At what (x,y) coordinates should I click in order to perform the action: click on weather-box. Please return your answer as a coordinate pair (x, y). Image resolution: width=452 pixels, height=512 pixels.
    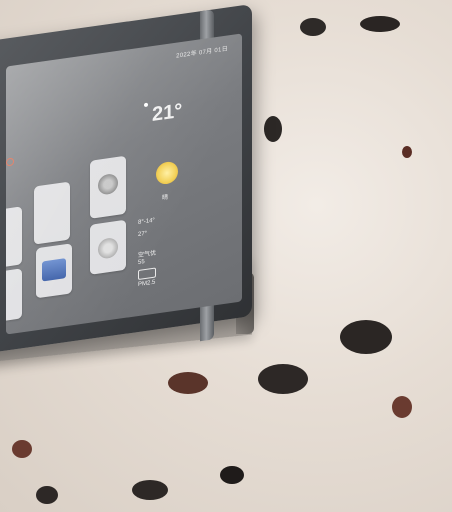
    Looking at the image, I should click on (147, 274).